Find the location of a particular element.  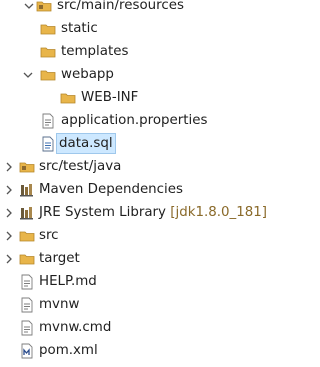

maven-pom-icon is located at coordinates (27, 351).